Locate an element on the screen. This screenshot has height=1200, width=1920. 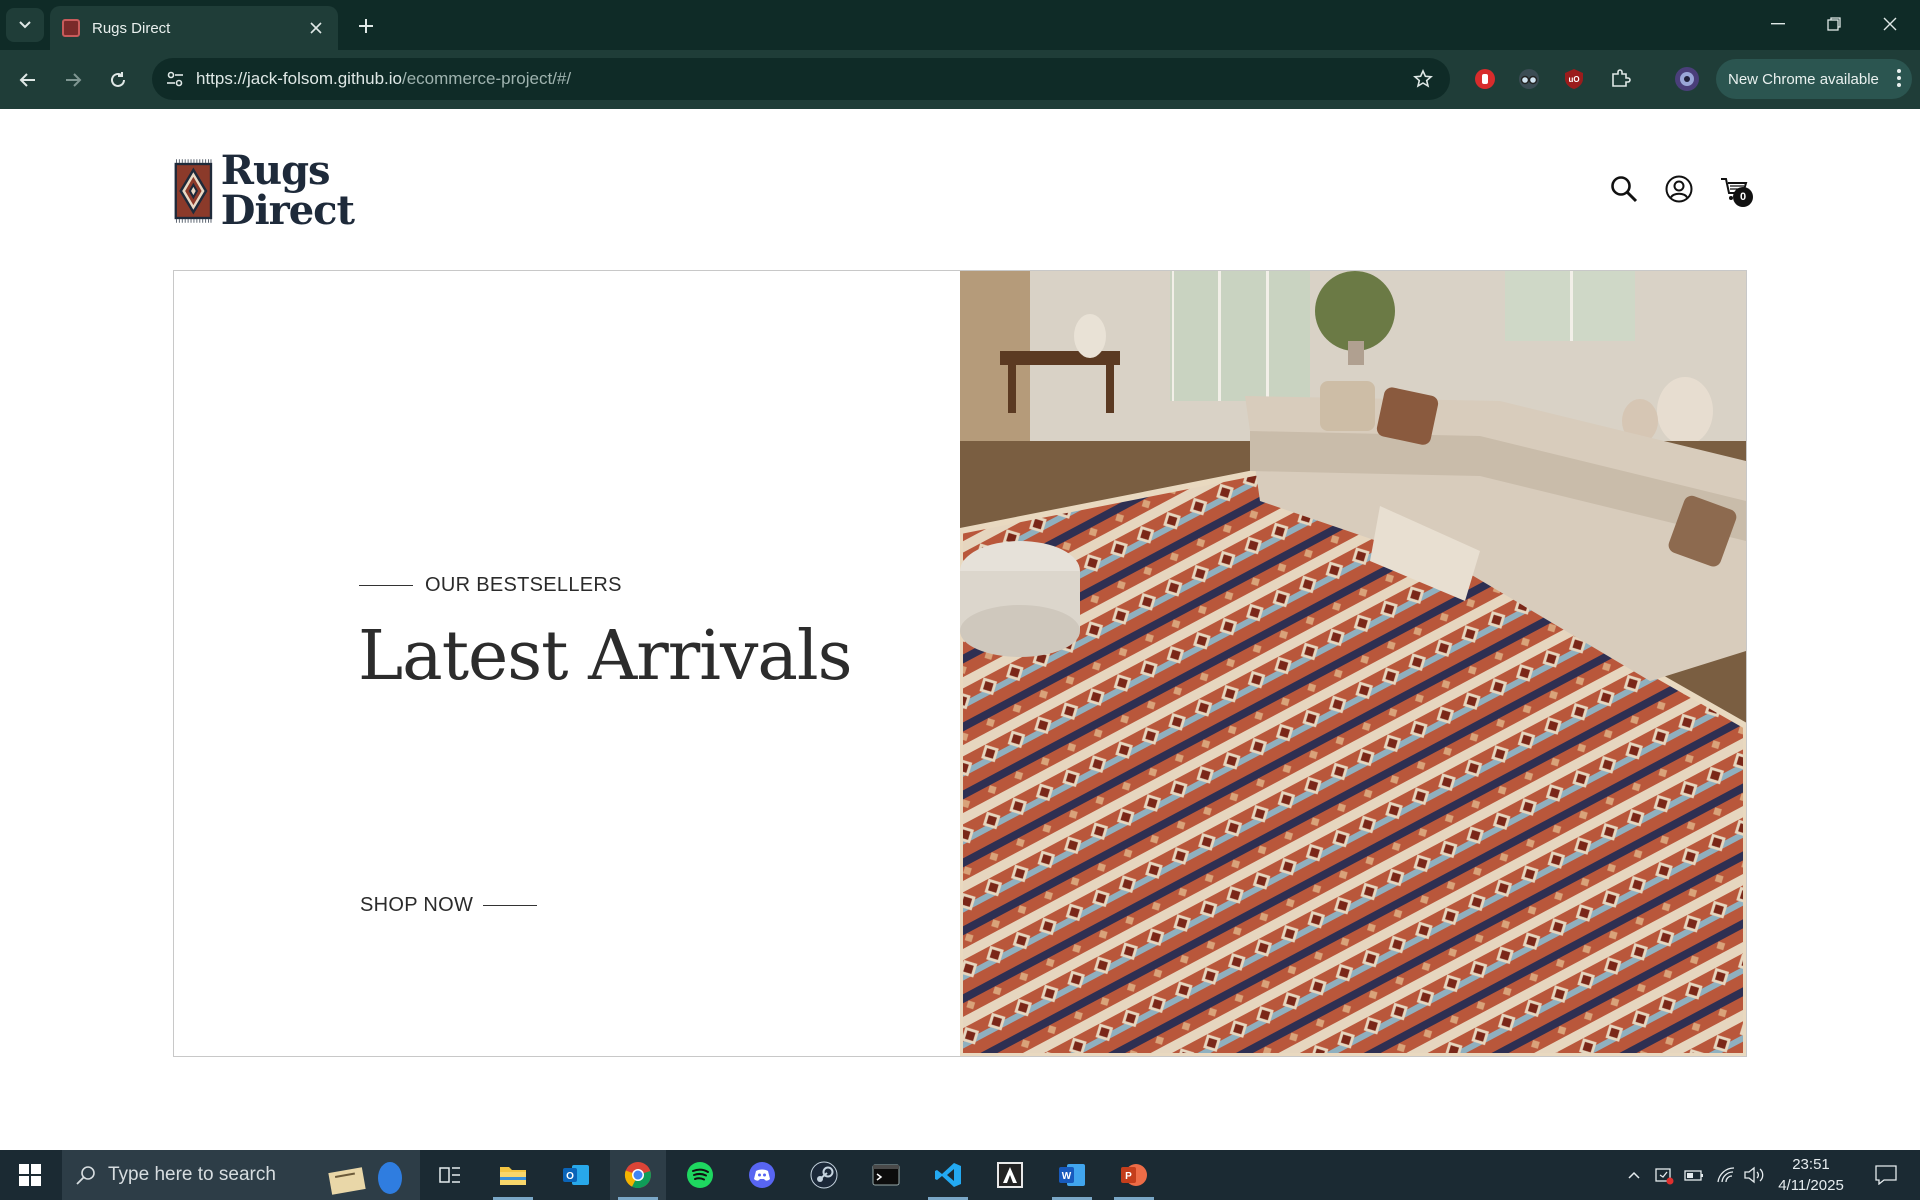
site-info-button is located at coordinates (175, 79).